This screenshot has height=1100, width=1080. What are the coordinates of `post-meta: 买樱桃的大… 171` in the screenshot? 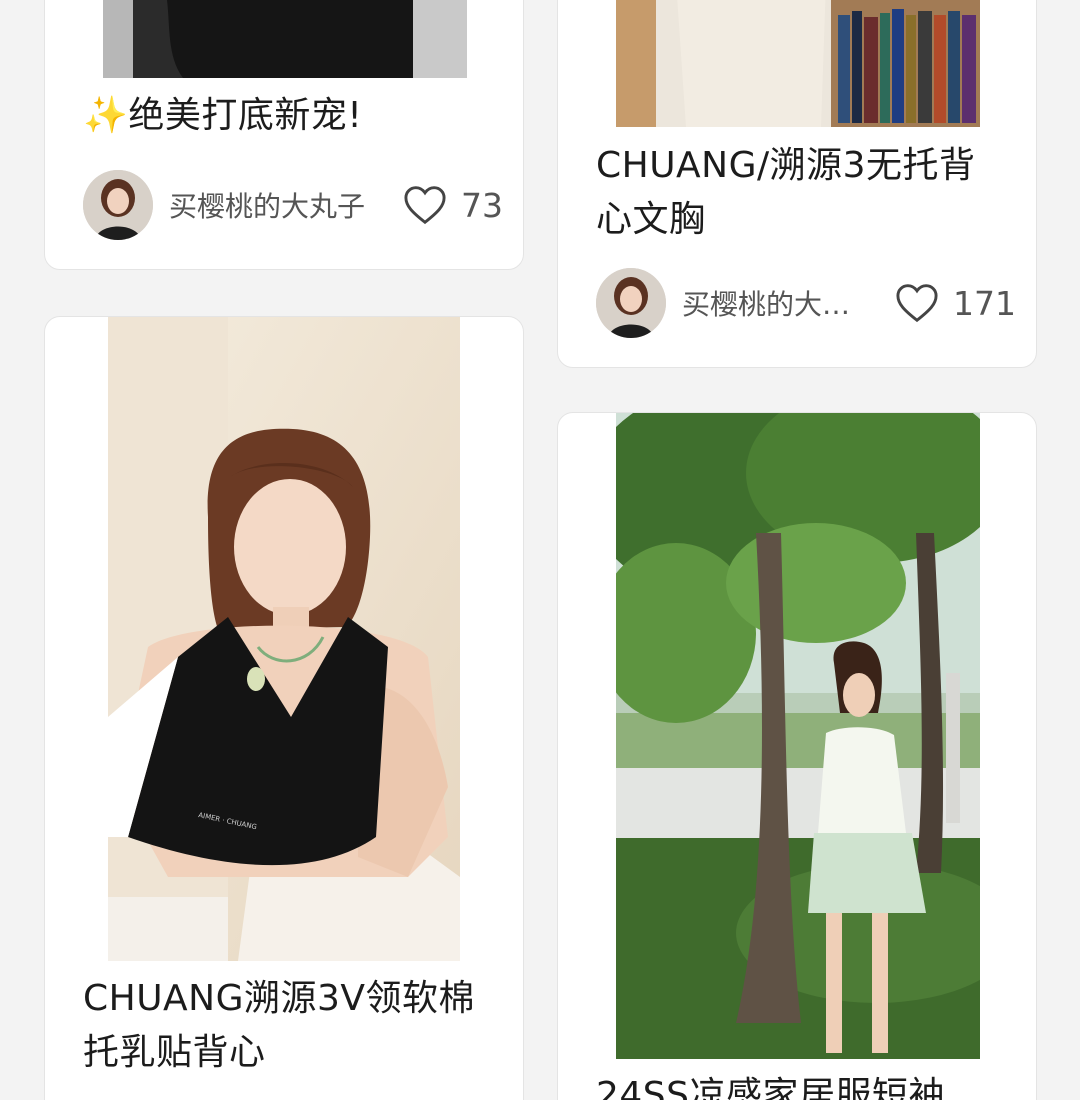 It's located at (806, 303).